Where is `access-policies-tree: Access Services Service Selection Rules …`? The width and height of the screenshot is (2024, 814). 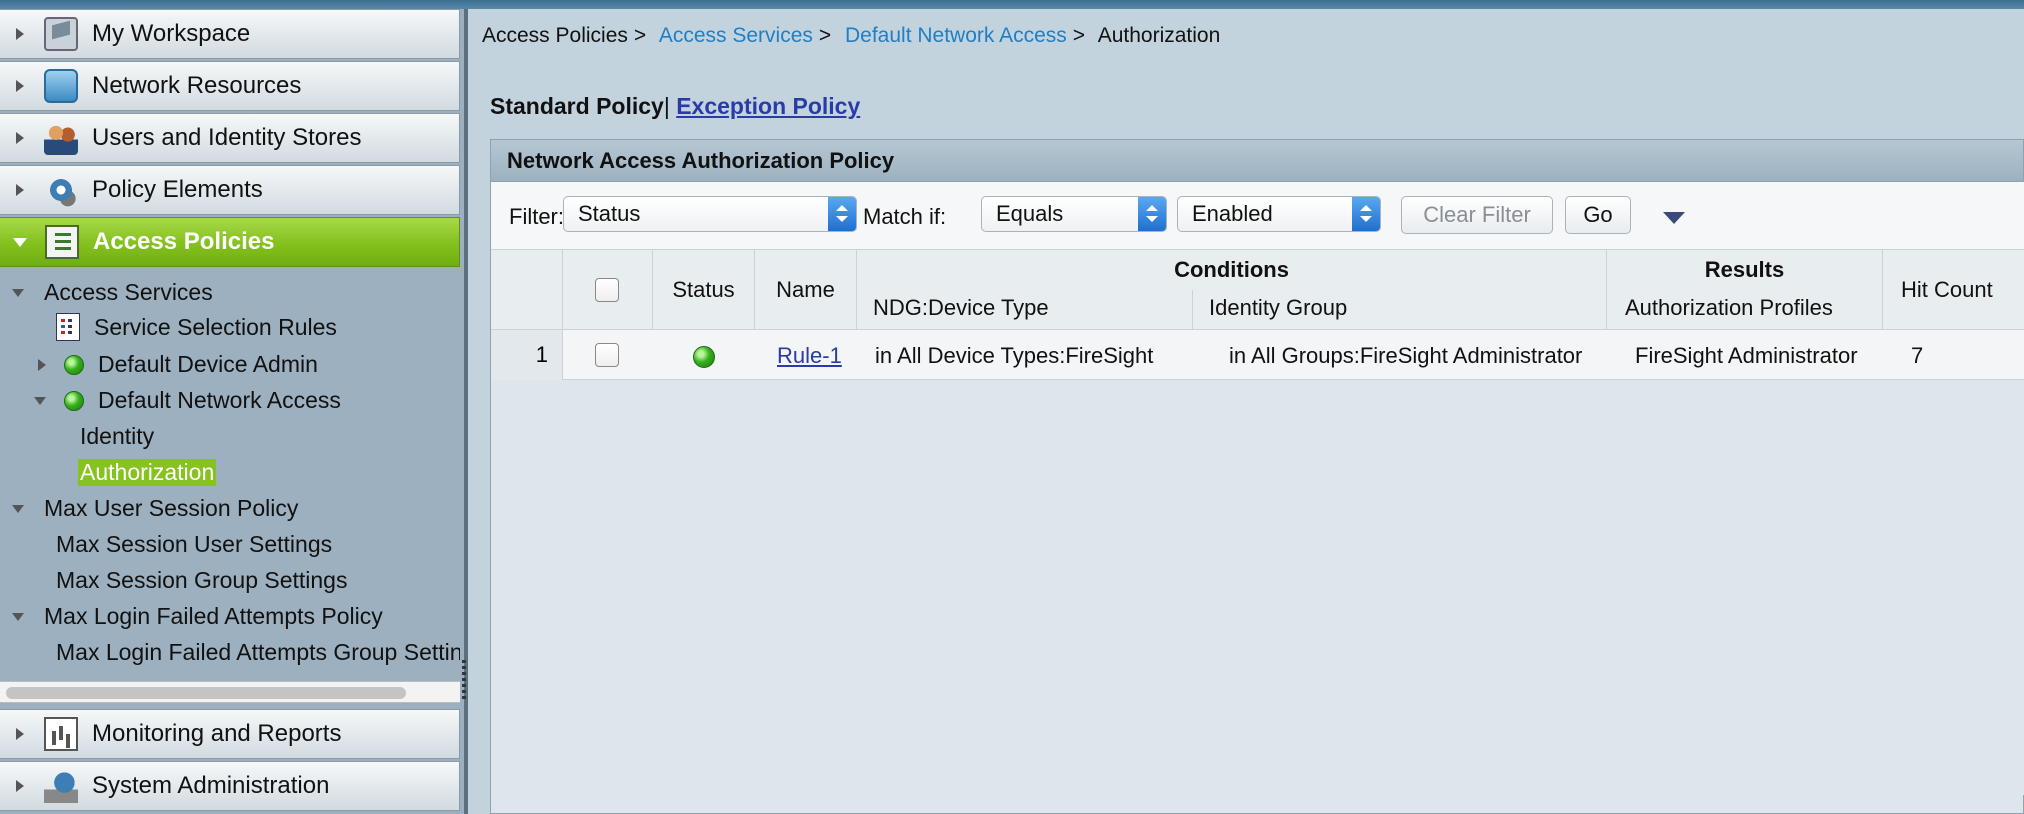 access-policies-tree: Access Services Service Selection Rules … is located at coordinates (230, 471).